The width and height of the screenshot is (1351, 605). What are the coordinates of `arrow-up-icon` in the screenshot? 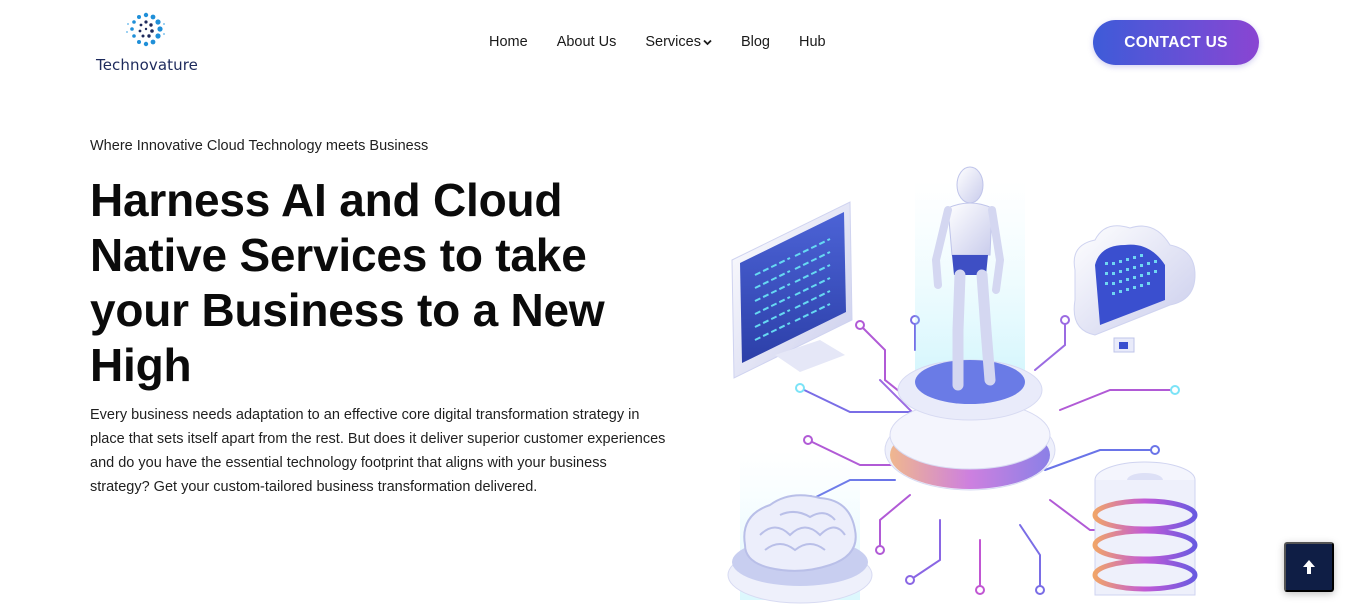 It's located at (1309, 567).